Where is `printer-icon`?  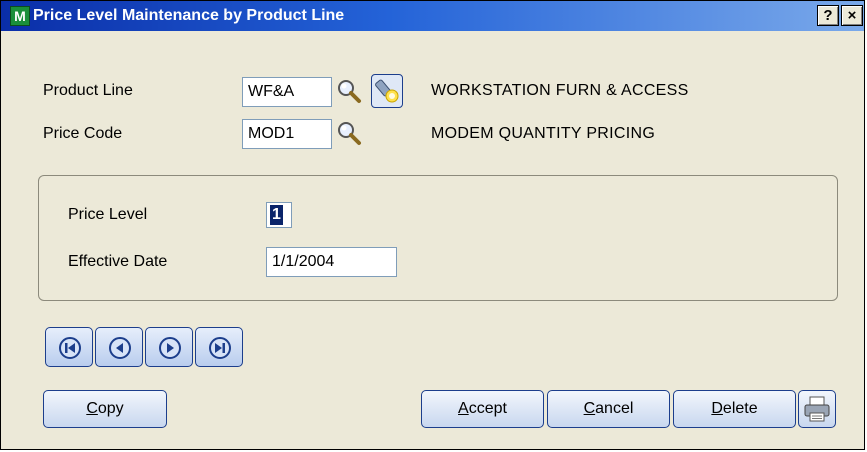 printer-icon is located at coordinates (817, 409).